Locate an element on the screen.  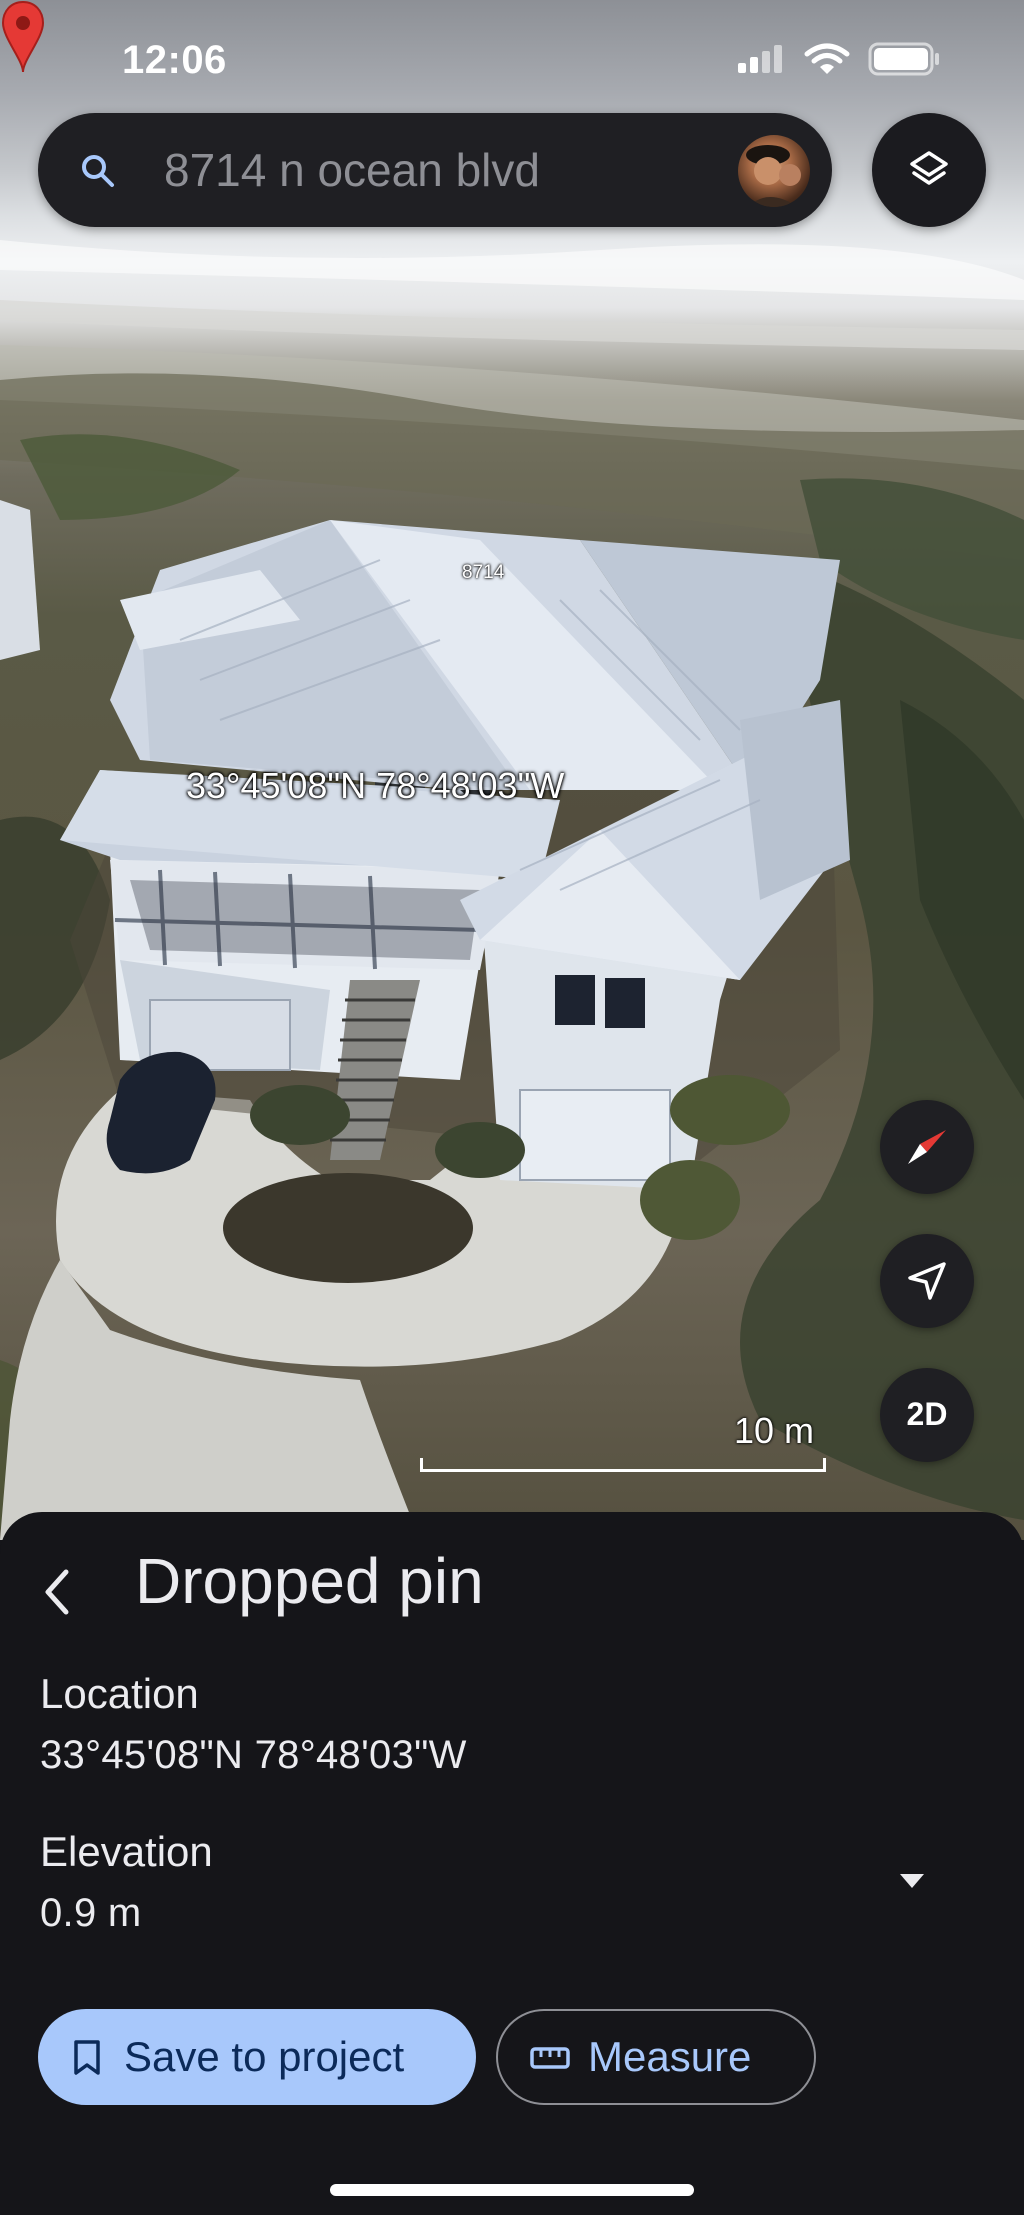
home-indicator is located at coordinates (512, 2190).